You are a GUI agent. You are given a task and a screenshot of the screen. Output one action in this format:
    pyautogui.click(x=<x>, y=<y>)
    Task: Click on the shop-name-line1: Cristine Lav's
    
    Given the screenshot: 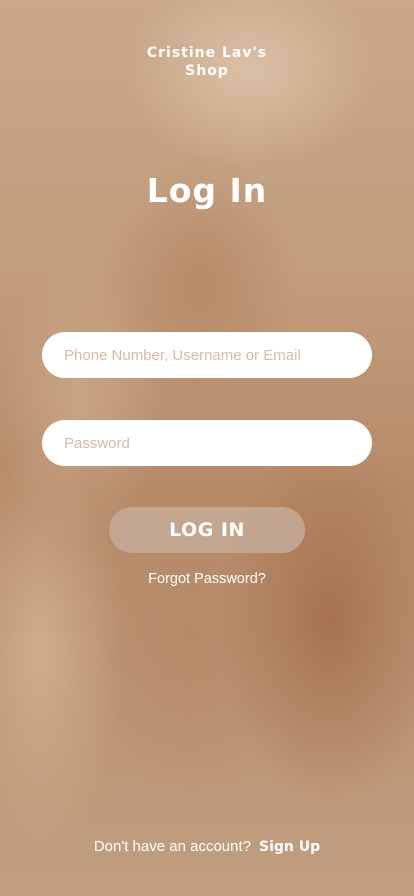 What is the action you would take?
    pyautogui.click(x=207, y=53)
    